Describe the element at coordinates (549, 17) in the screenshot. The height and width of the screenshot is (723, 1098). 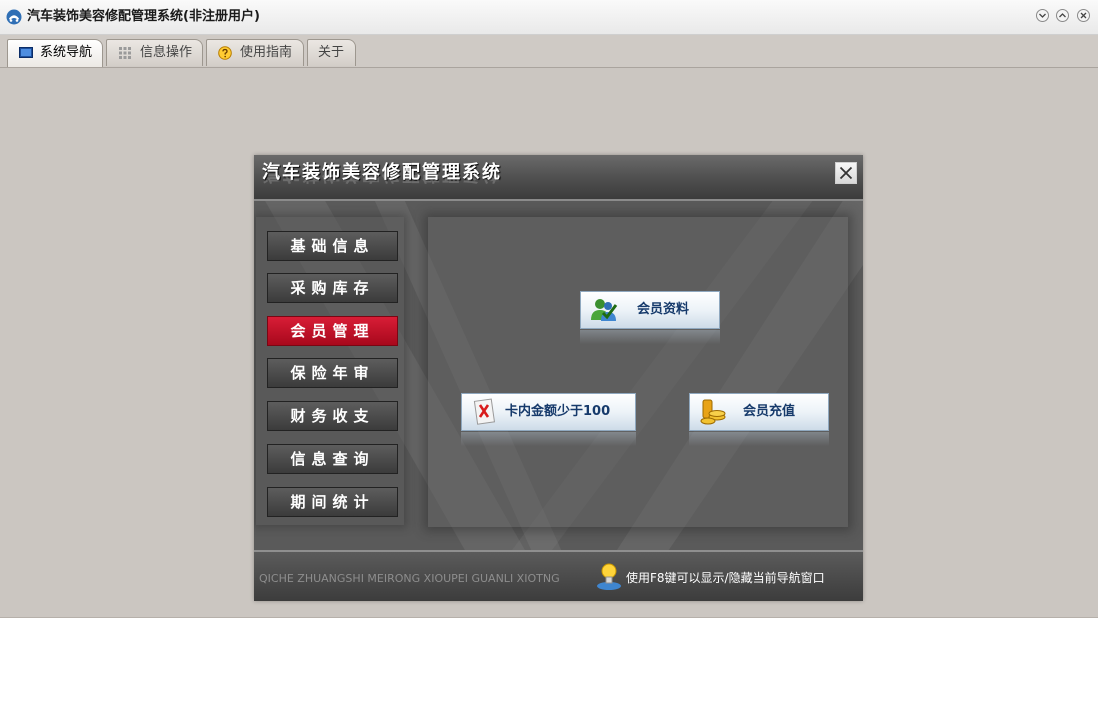
I see `window-title-bar: 汽车装饰美容修配管理系统(非注册用户)` at that location.